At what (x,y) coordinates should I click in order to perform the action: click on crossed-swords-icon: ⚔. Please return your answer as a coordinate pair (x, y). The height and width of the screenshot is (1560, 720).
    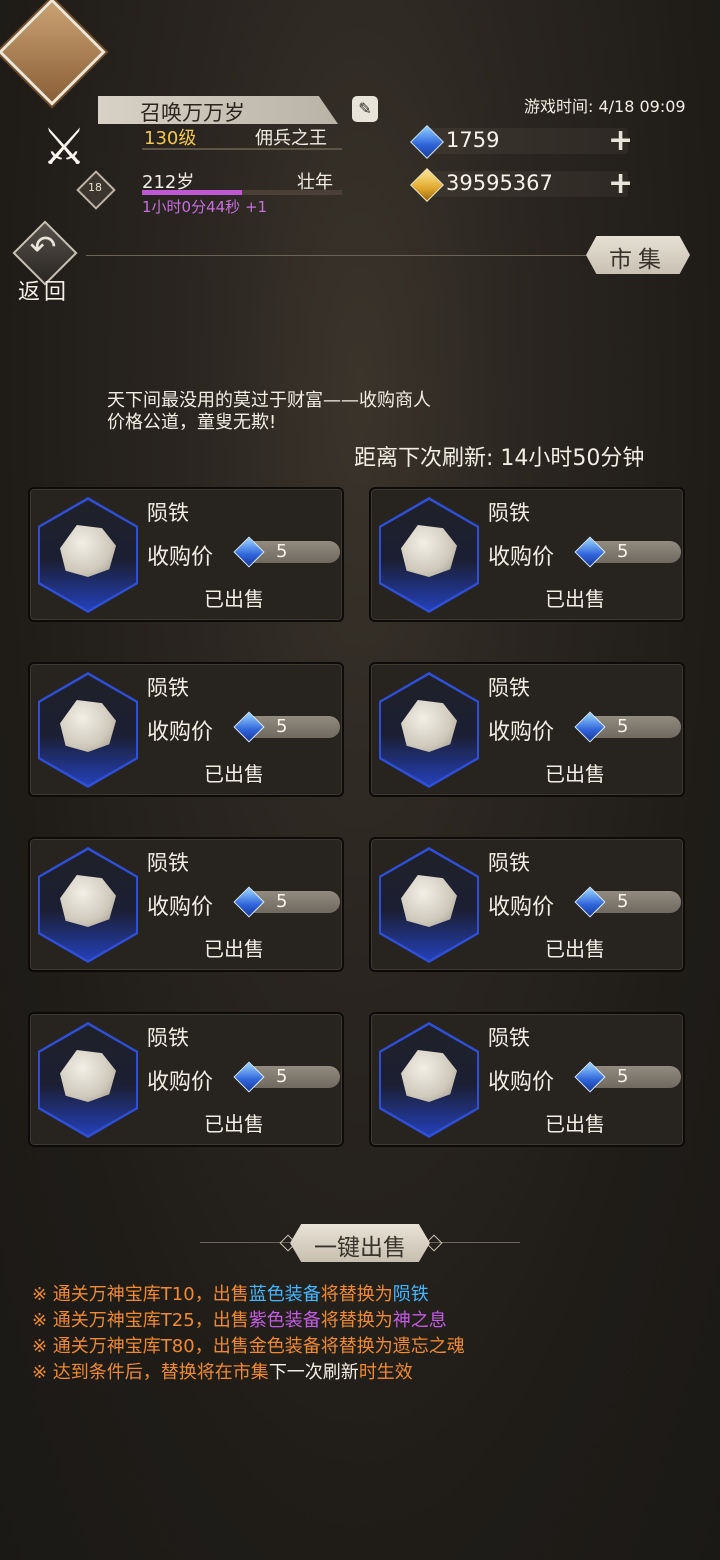
    Looking at the image, I should click on (64, 147).